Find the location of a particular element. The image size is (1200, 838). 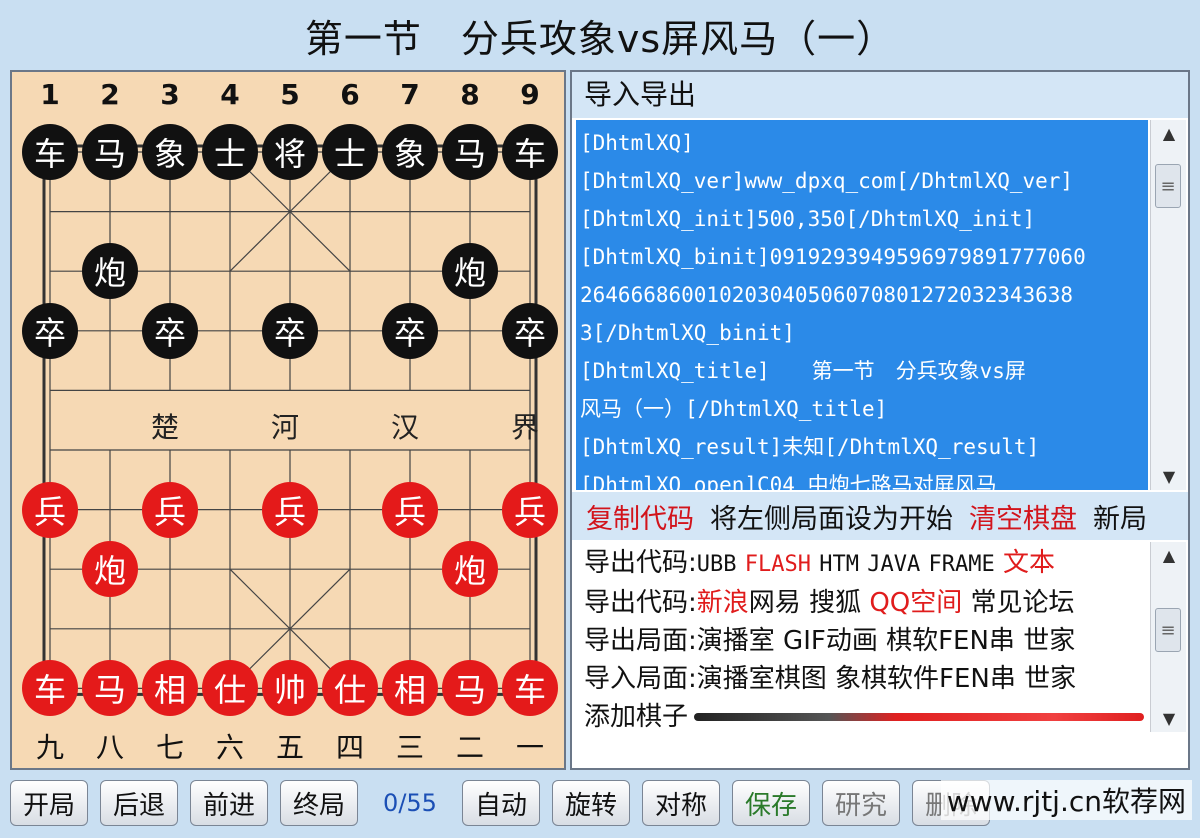

export-label: 导出代码: is located at coordinates (640, 603).